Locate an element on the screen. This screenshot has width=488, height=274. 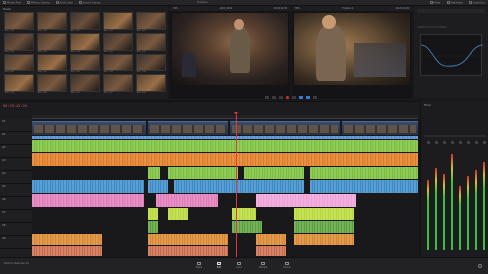
record-icon is located at coordinates (287, 97).